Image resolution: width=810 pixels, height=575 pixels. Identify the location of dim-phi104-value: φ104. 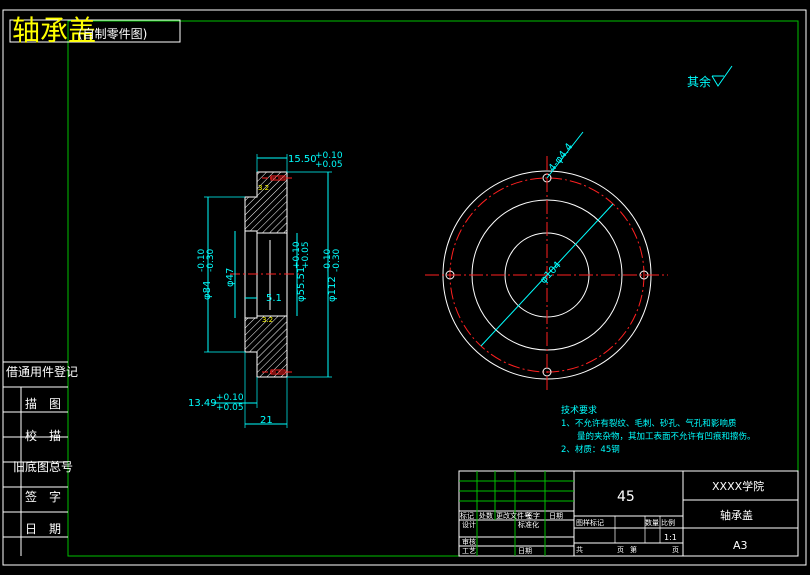
(551, 273).